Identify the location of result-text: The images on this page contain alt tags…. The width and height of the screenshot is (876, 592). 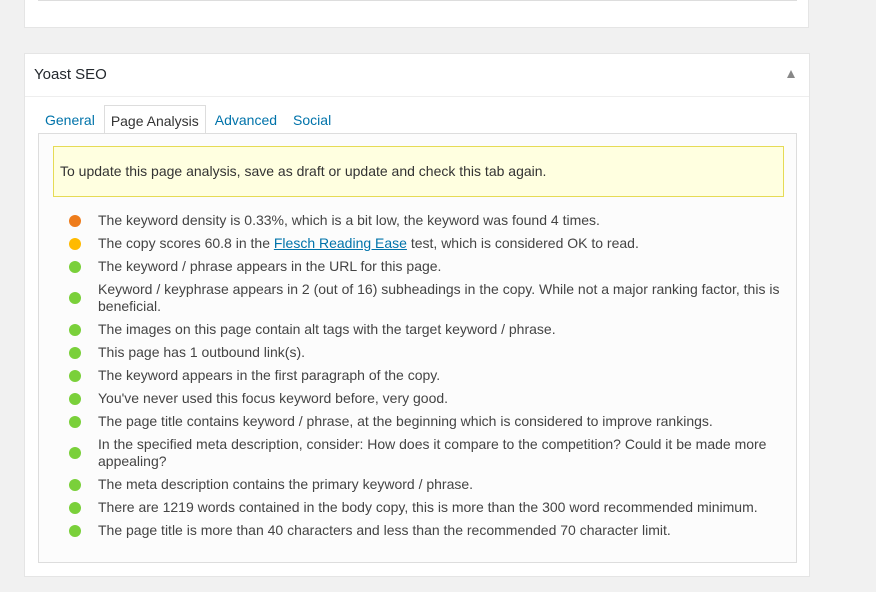
(327, 329).